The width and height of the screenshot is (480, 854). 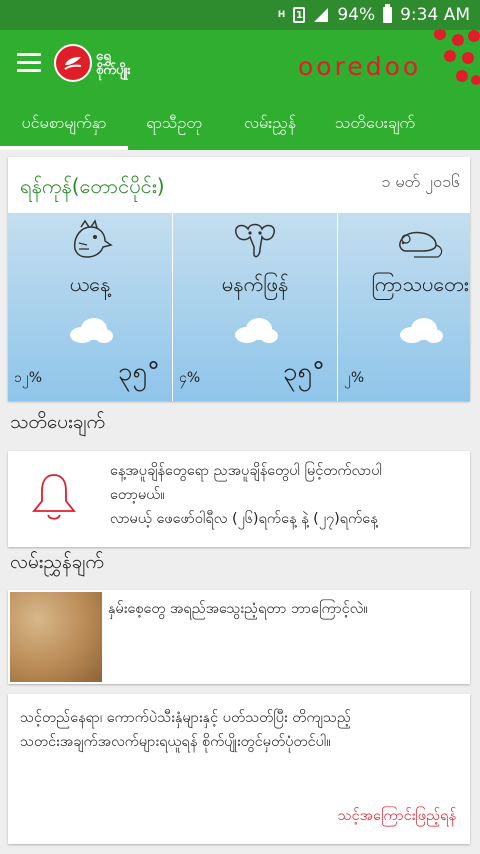 What do you see at coordinates (435, 15) in the screenshot?
I see `clock: 9:34 AM` at bounding box center [435, 15].